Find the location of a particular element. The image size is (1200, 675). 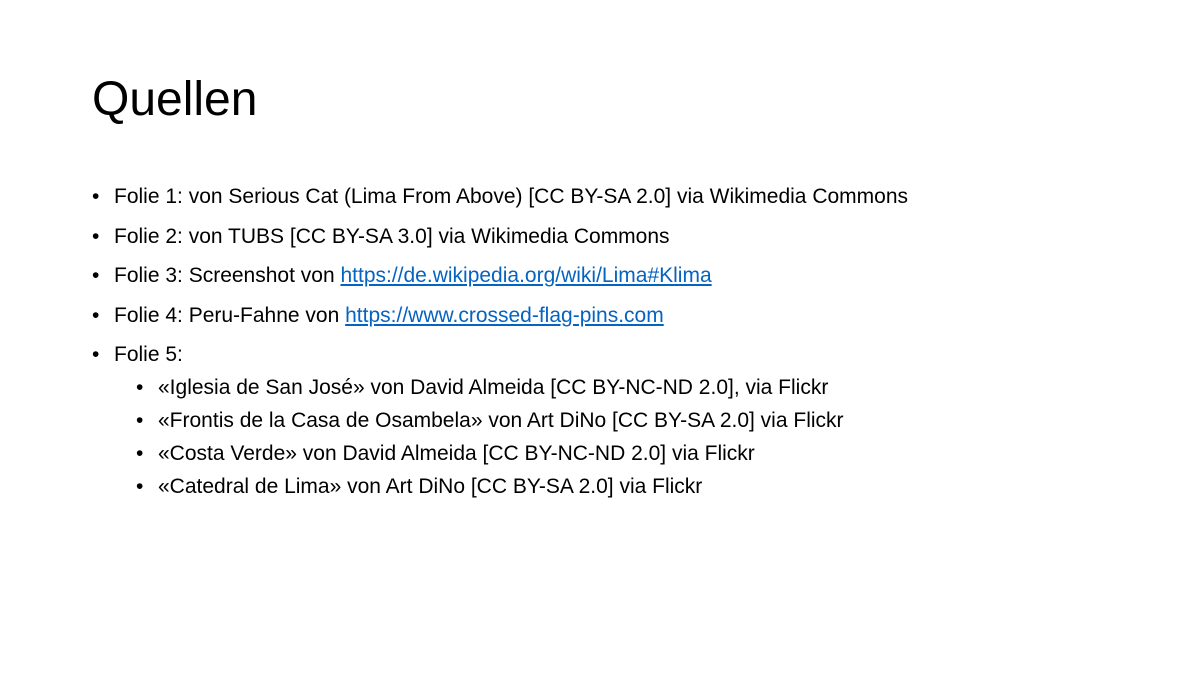

crossed-flag-pins-link: https://www.crossed-flag-pins.com is located at coordinates (504, 315).